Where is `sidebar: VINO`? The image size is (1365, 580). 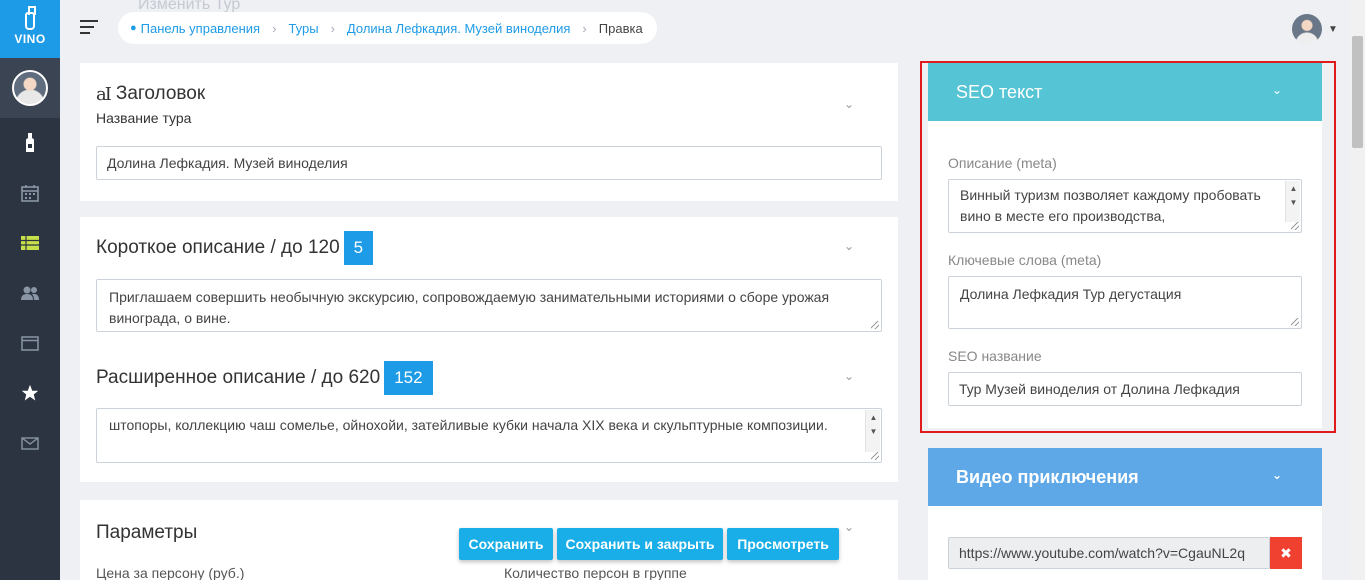 sidebar: VINO is located at coordinates (30, 290).